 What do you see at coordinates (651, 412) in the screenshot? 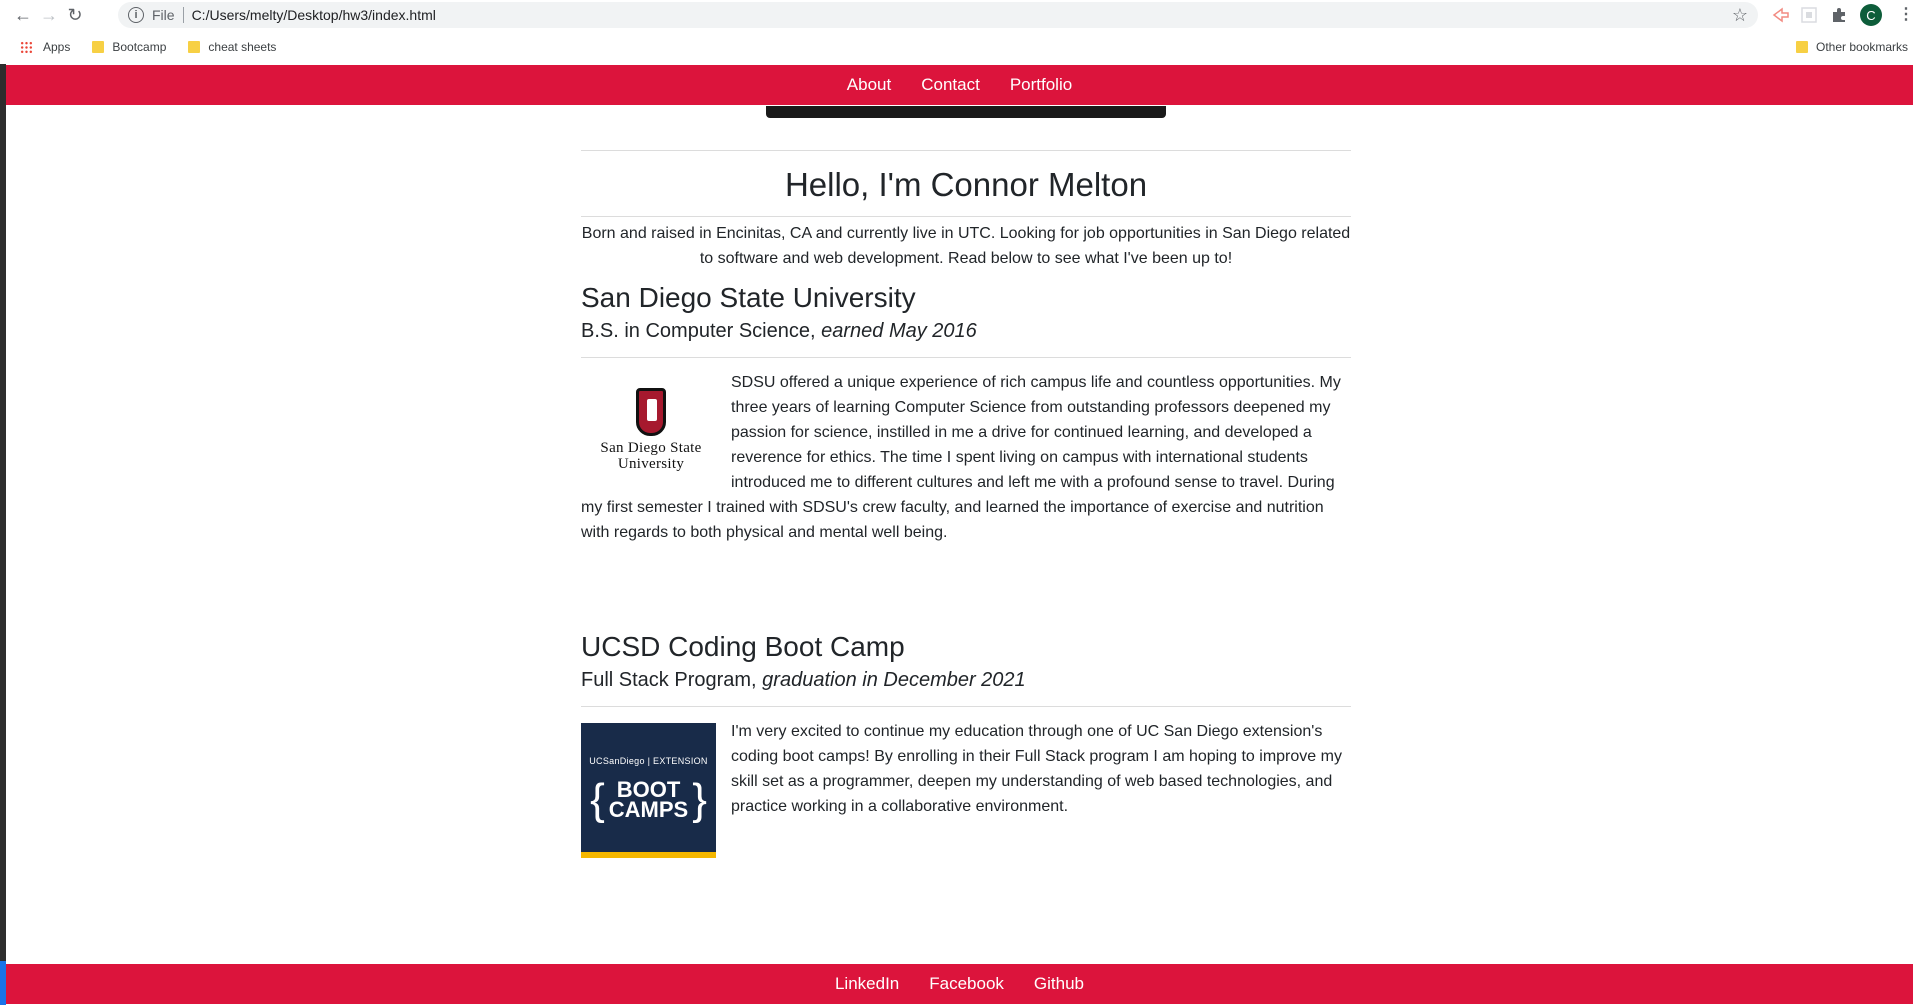
I see `sdsu-shield-icon` at bounding box center [651, 412].